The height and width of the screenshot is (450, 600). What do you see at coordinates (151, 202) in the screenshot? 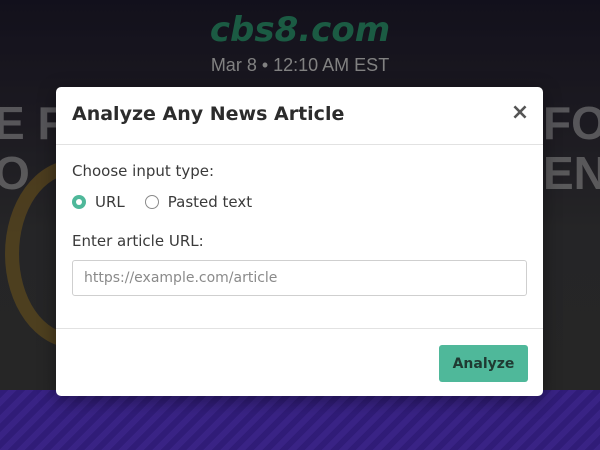
I see `radio-pasted-text` at bounding box center [151, 202].